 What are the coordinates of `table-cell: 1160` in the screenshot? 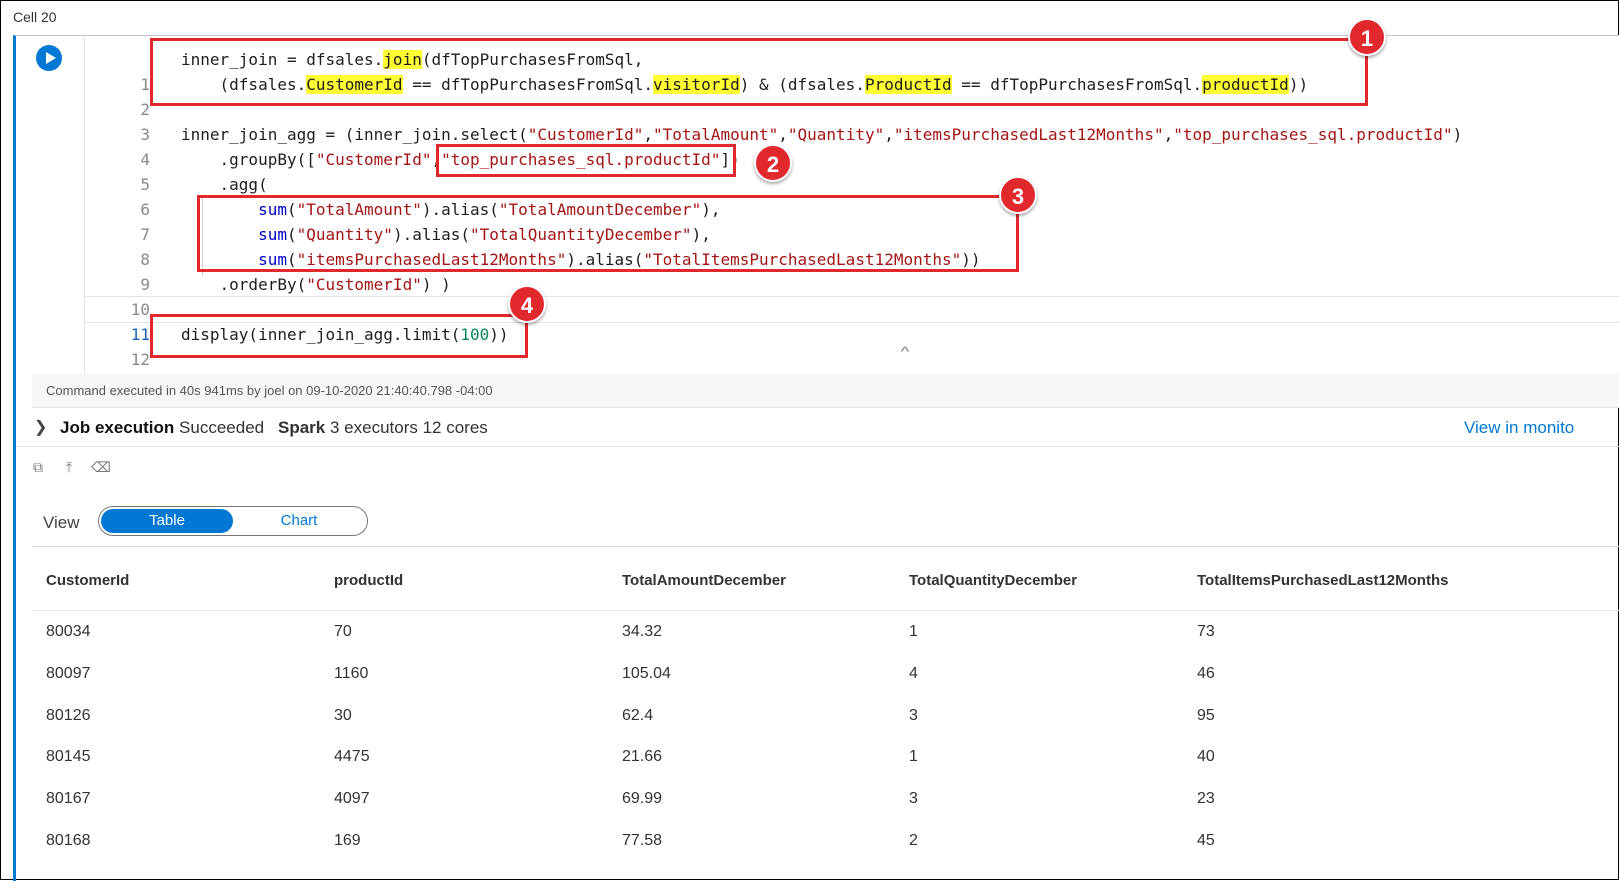 It's located at (351, 673).